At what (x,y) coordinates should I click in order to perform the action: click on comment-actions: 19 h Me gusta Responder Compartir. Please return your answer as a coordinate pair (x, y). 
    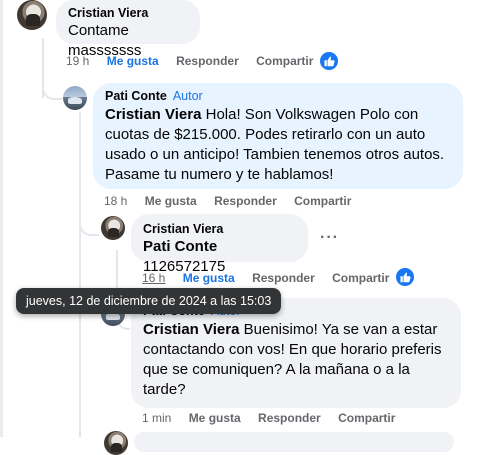
    Looking at the image, I should click on (196, 61).